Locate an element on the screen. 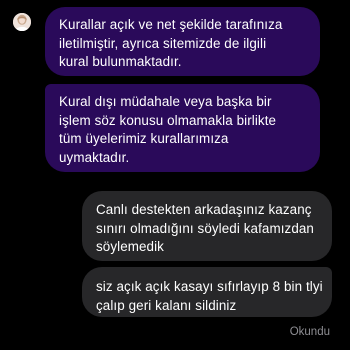 The width and height of the screenshot is (350, 350). message-text-line: iletilmiştir, ayrıca sitemizde de ilgili is located at coordinates (163, 43).